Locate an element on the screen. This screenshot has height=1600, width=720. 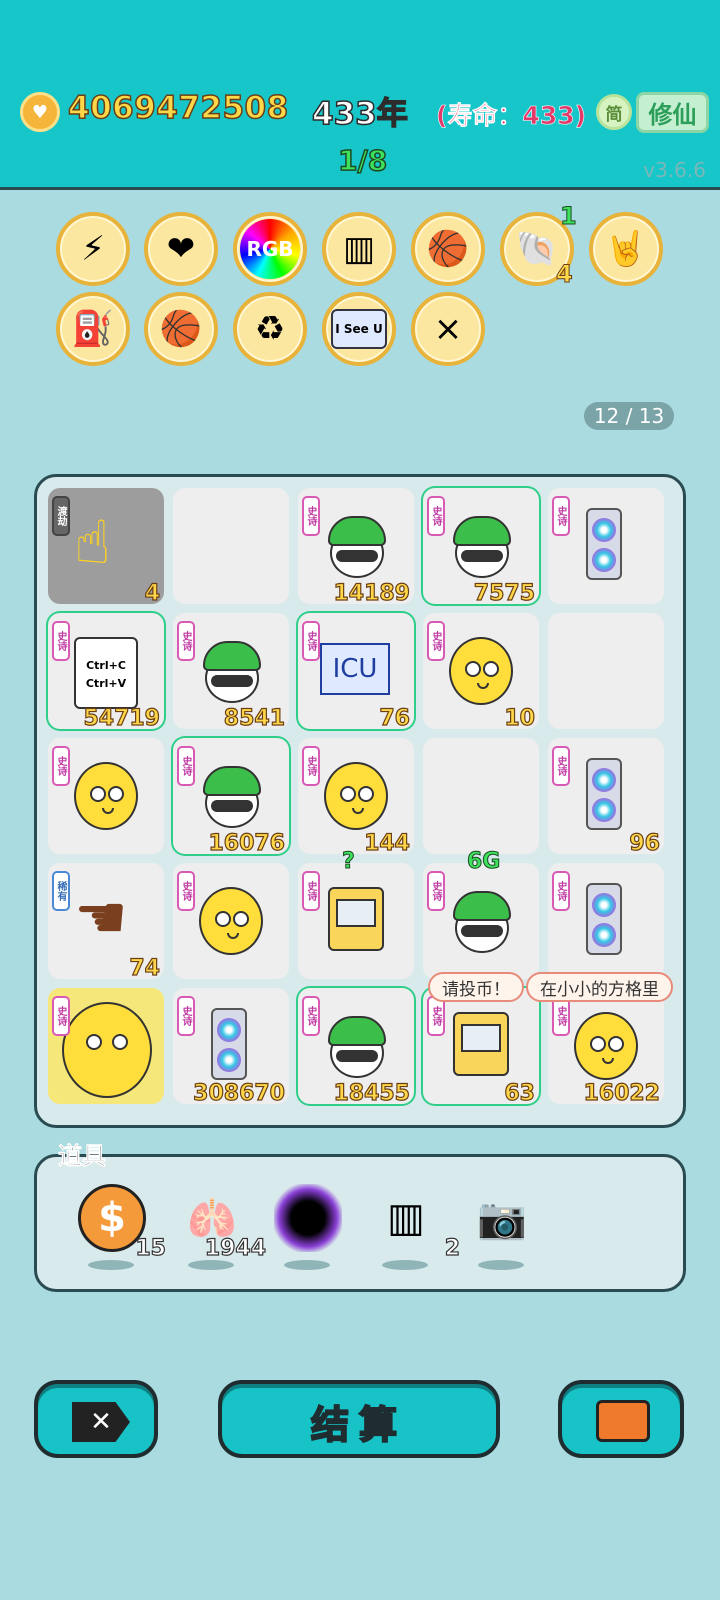
board-cell: 史诗 308670 is located at coordinates (231, 1047).